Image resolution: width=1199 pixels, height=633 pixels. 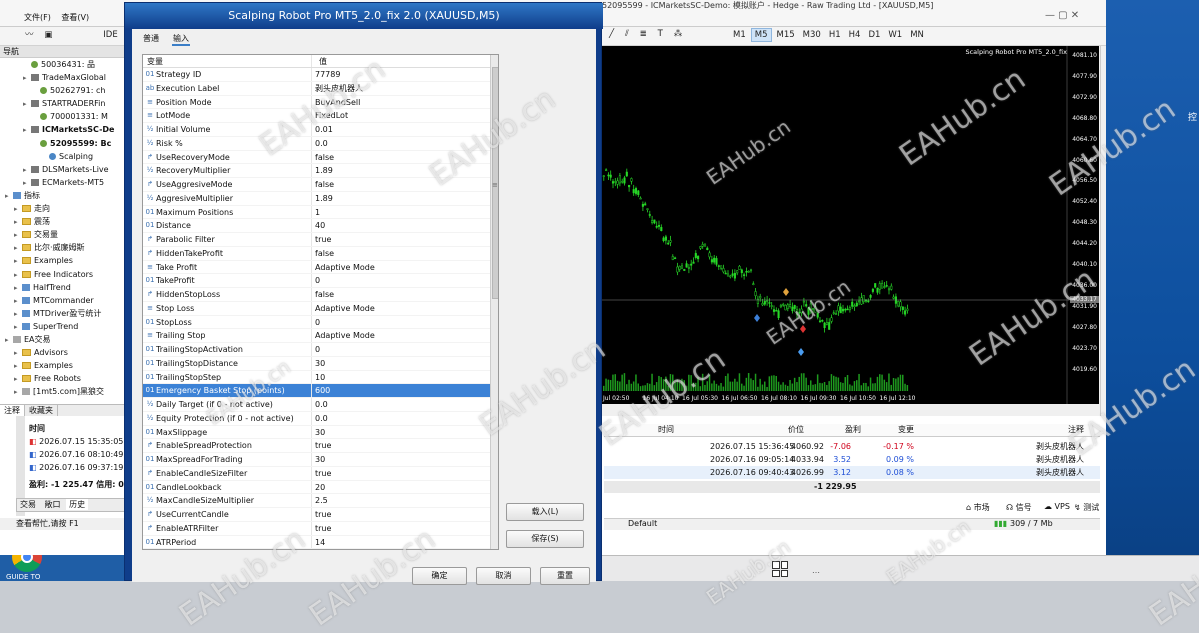 I want to click on param-row: ≡ Stop Loss Adaptive Mode, so click(x=320, y=308).